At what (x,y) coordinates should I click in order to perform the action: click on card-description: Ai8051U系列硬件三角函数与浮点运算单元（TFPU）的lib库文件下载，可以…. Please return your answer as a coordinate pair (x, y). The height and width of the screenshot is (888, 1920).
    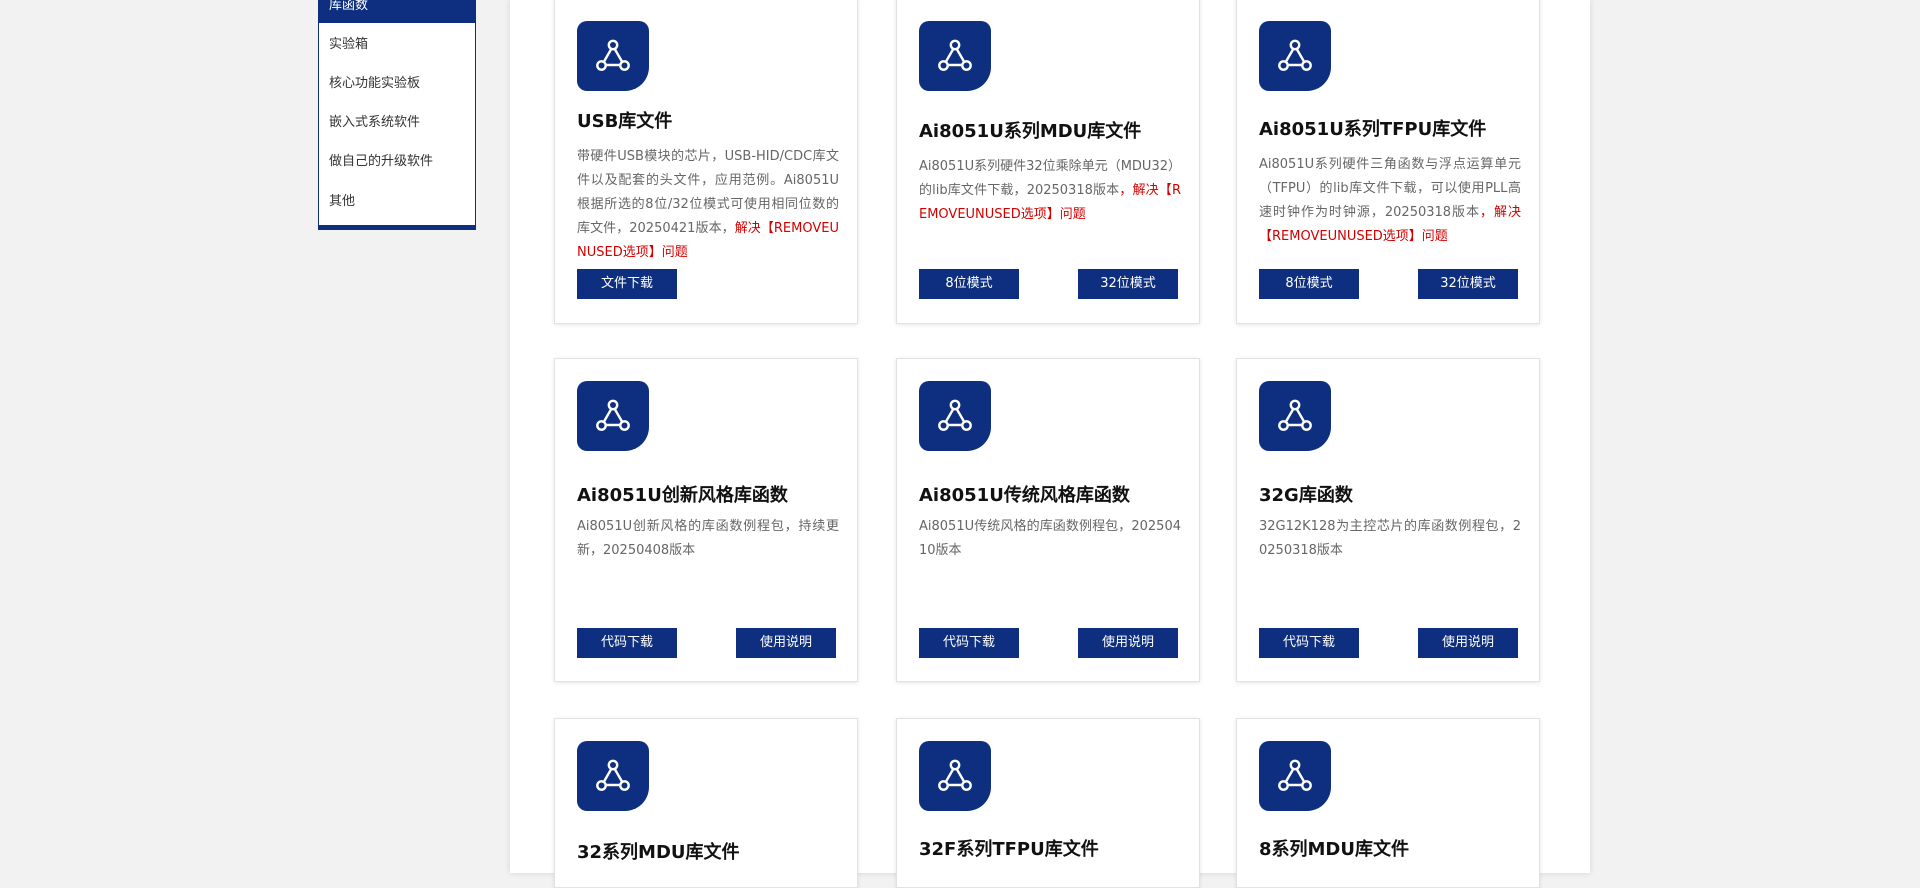
    Looking at the image, I should click on (1390, 200).